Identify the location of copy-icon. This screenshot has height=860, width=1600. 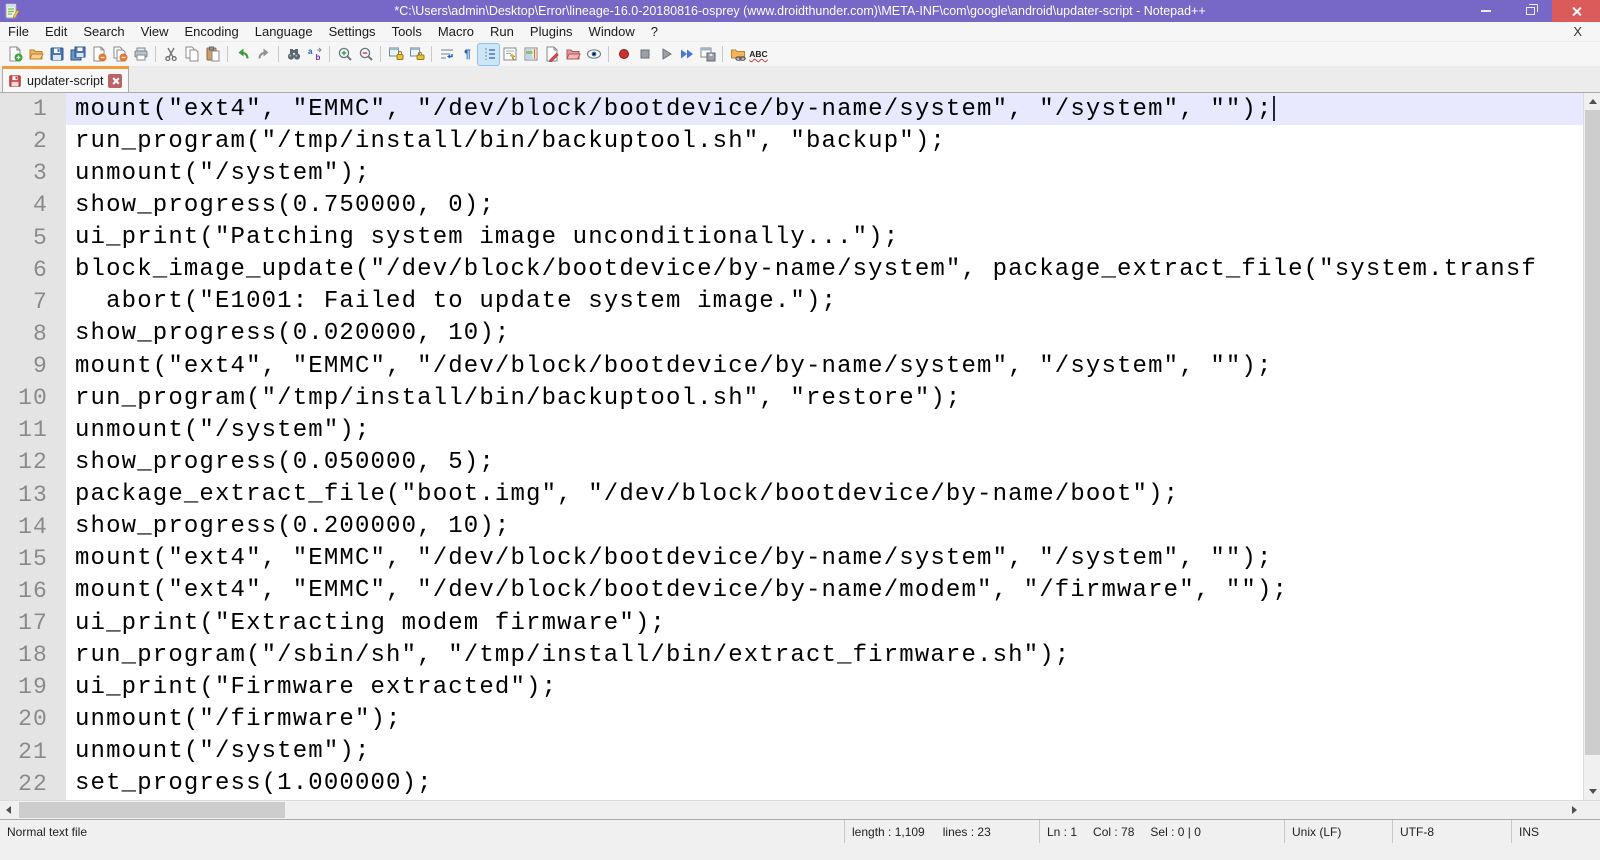
(191, 54).